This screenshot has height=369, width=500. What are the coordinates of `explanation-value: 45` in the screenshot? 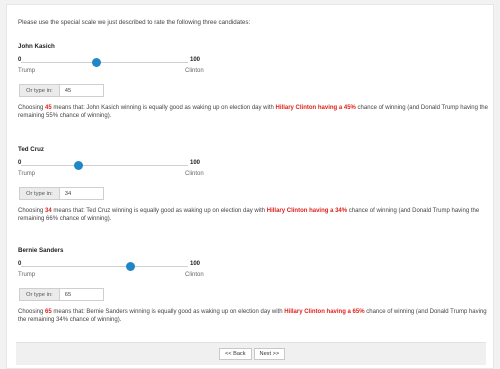 It's located at (48, 108).